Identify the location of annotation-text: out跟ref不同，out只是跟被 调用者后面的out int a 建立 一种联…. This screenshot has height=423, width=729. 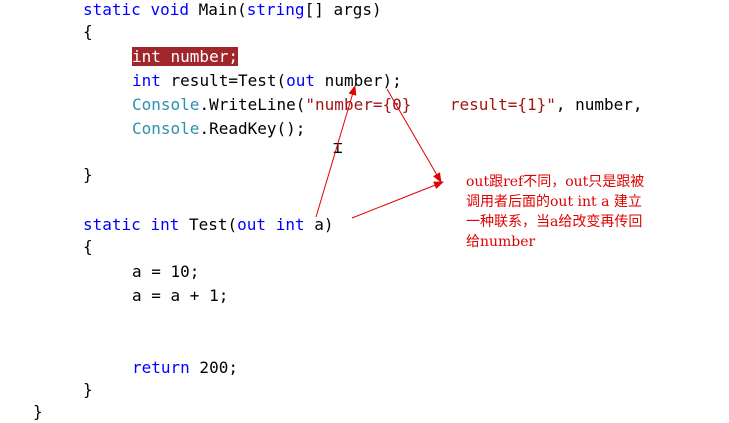
(555, 212).